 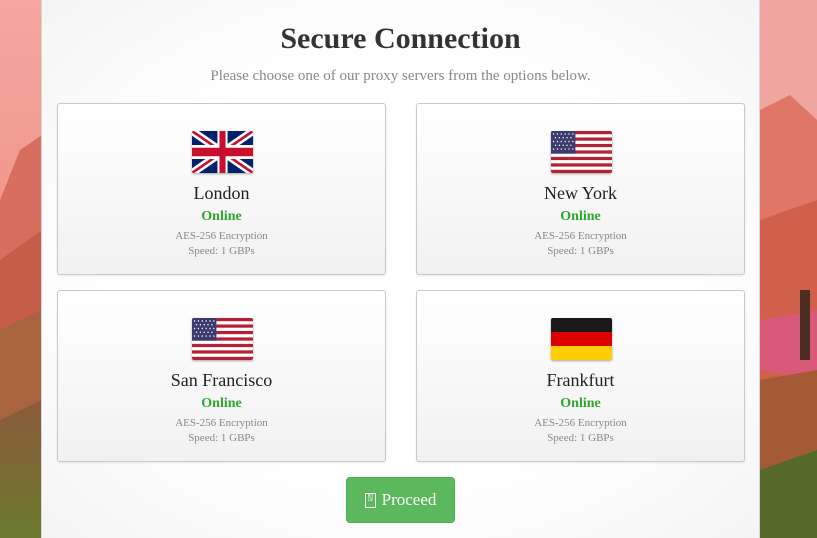 I want to click on server-city: San Francisco, so click(x=221, y=380).